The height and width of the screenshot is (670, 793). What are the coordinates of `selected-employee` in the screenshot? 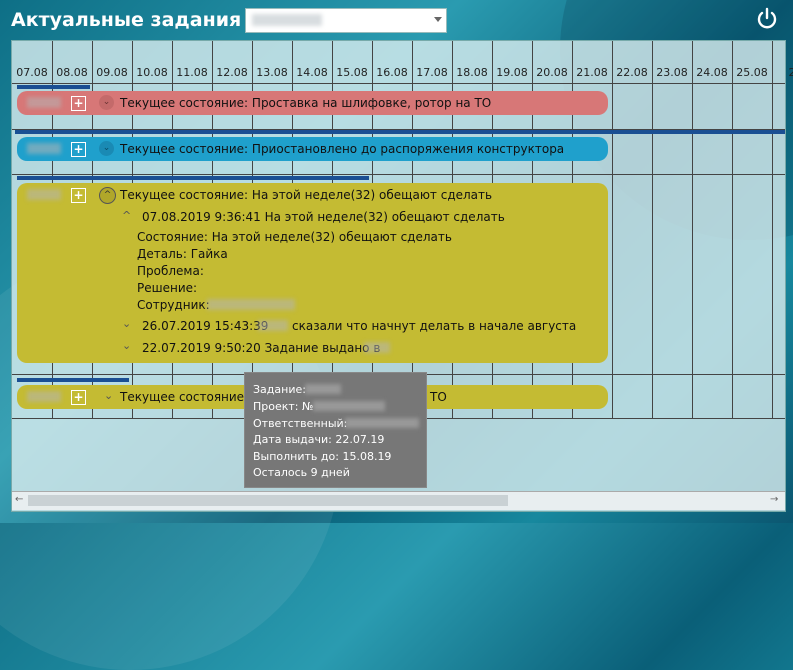 It's located at (287, 20).